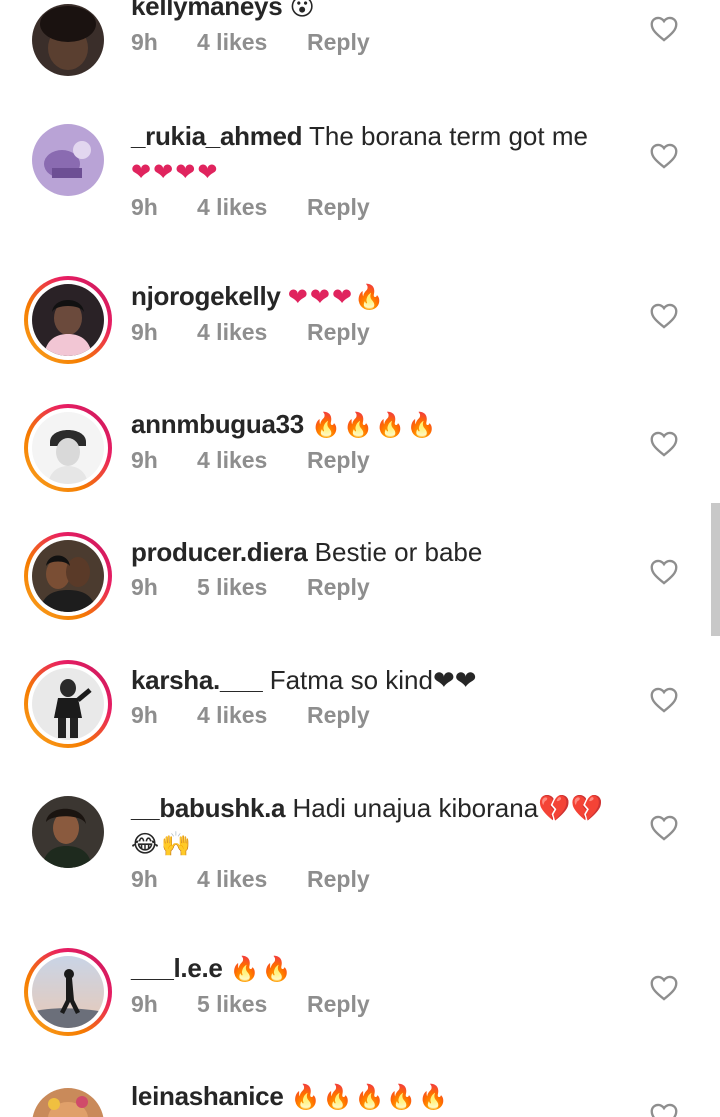  I want to click on comment-text: producer.diera Bestie or babe, so click(381, 552).